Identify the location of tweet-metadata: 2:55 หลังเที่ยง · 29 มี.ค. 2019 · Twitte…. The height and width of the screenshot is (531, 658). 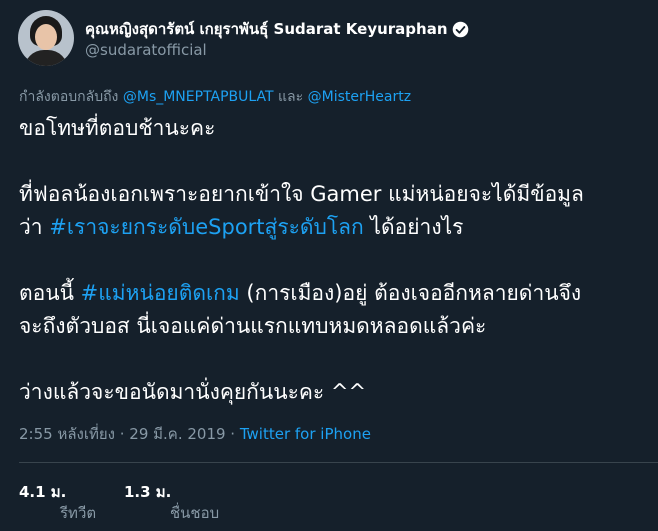
(195, 434).